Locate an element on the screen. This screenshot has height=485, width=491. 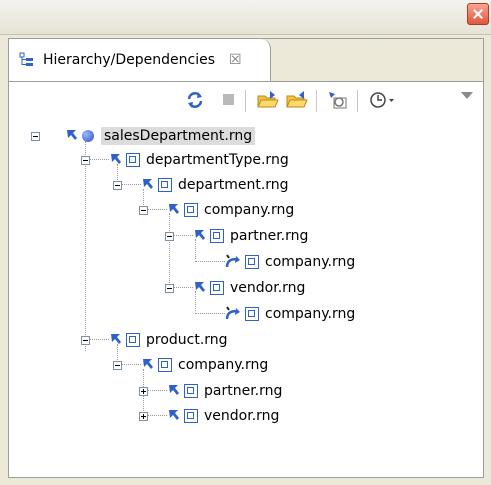
view-toolbar is located at coordinates (246, 100).